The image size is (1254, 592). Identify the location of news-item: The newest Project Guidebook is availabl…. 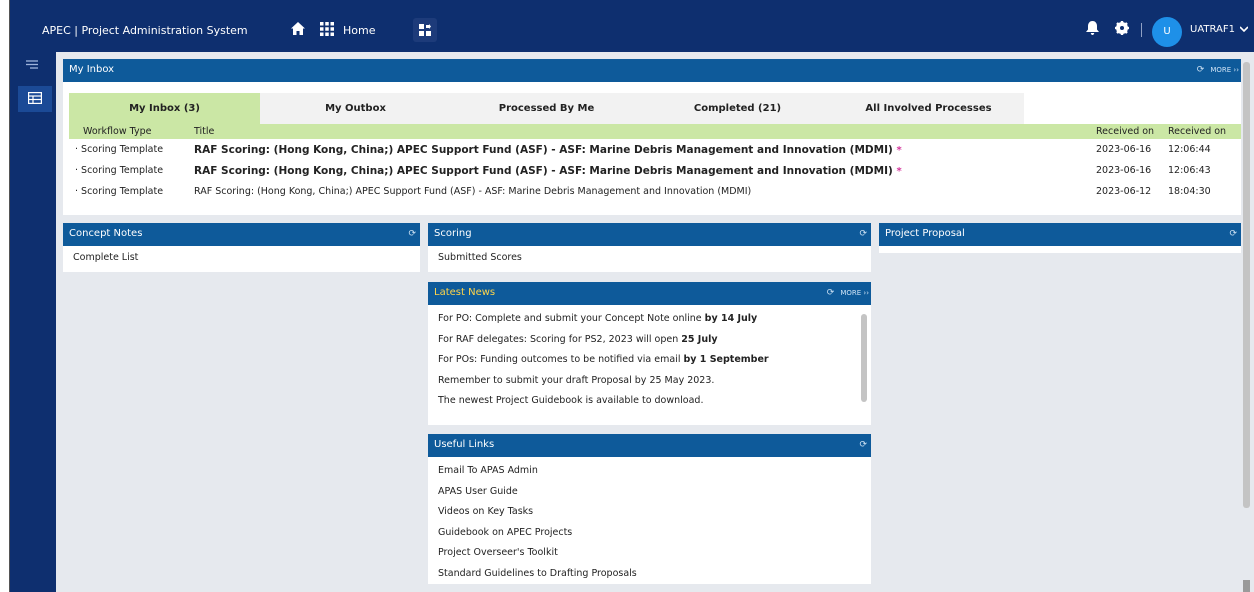
(649, 401).